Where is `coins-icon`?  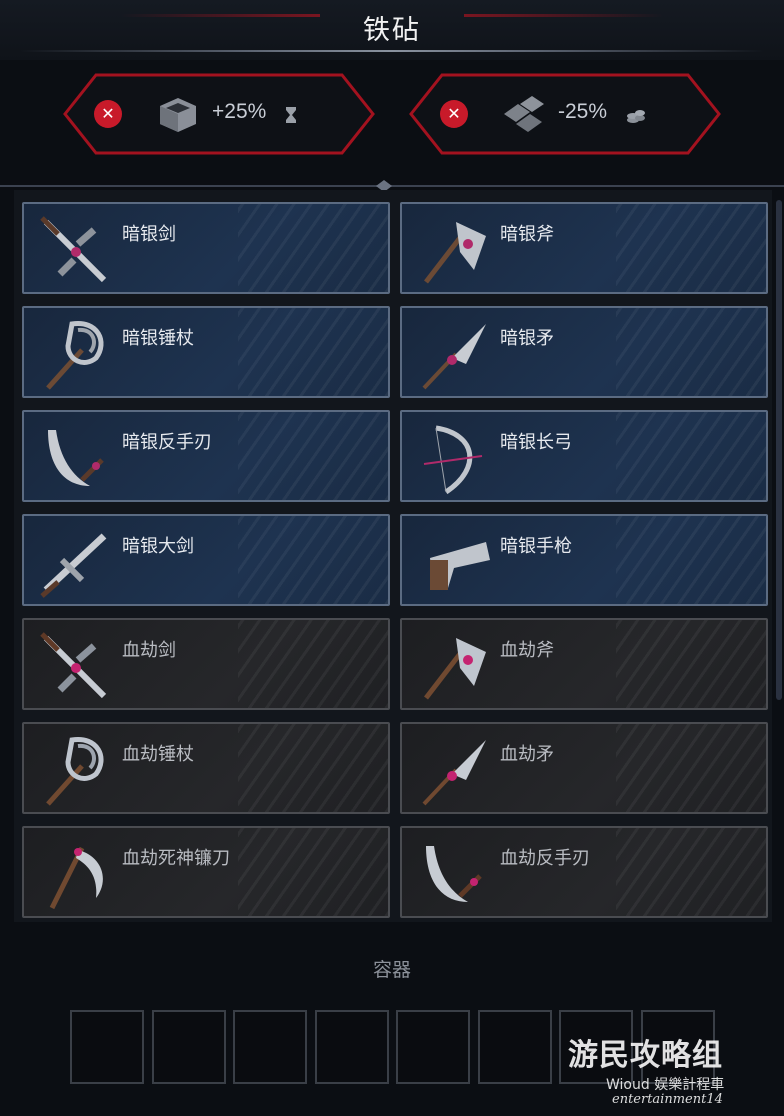 coins-icon is located at coordinates (636, 116).